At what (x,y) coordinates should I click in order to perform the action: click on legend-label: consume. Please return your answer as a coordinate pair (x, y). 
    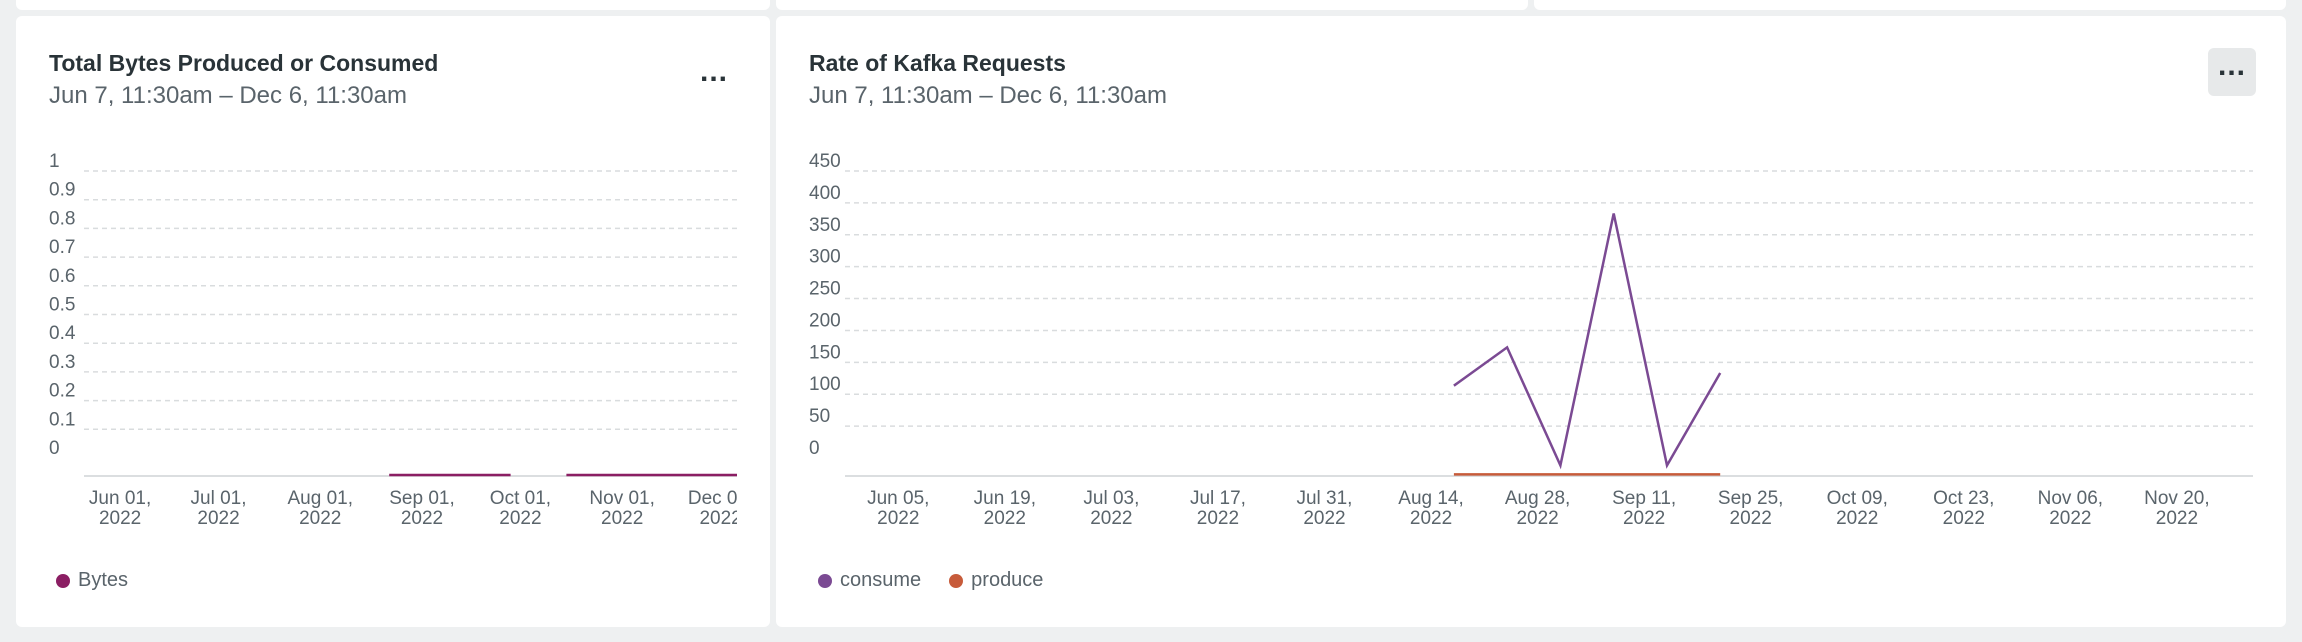
    Looking at the image, I should click on (881, 580).